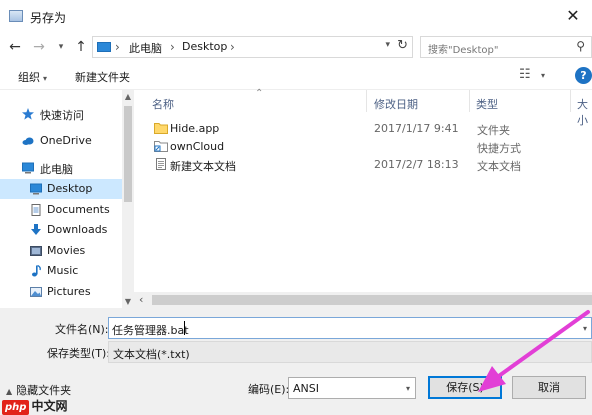 Image resolution: width=592 pixels, height=415 pixels. Describe the element at coordinates (549, 387) in the screenshot. I see `cancel-button: 取消` at that location.